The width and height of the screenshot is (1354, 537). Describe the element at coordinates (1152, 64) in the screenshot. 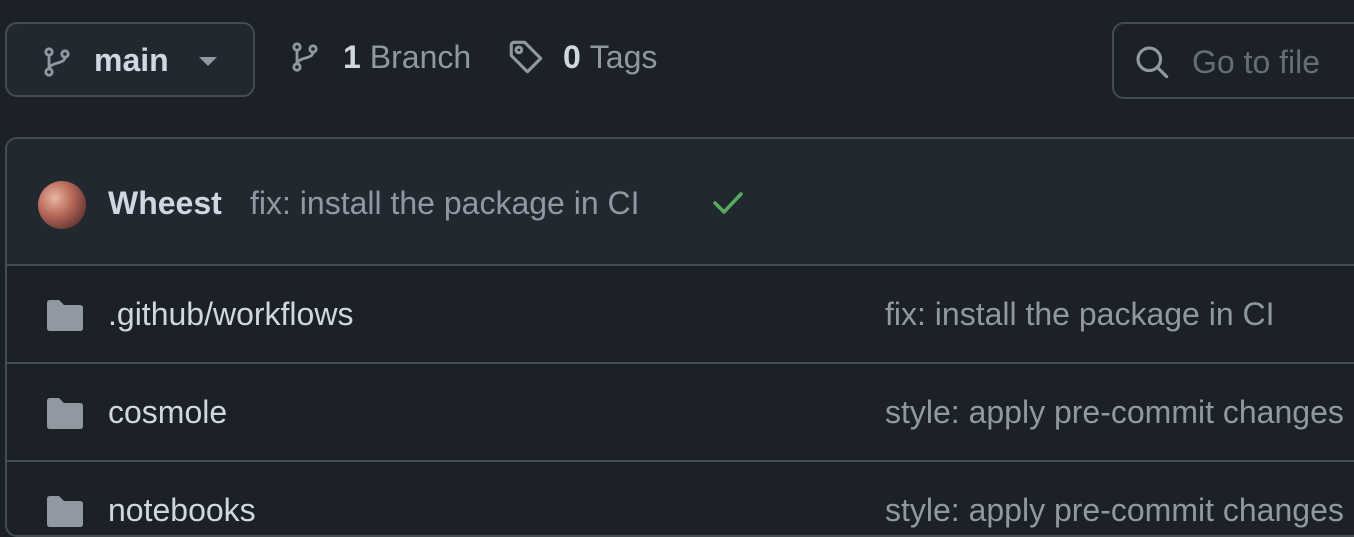

I see `search-icon` at that location.